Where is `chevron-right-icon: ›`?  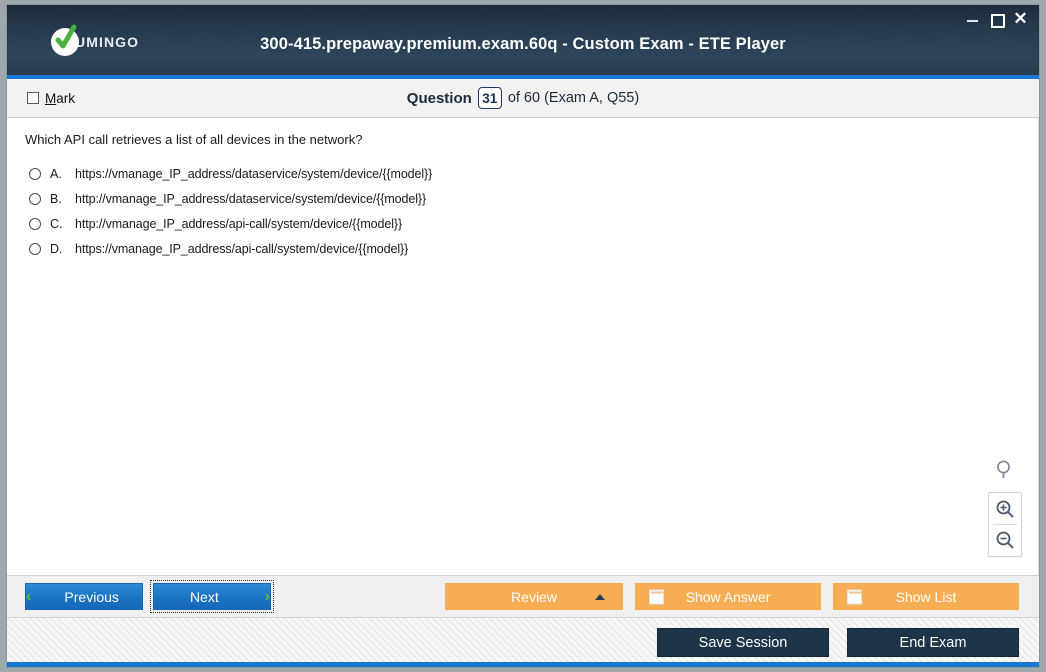
chevron-right-icon: › is located at coordinates (267, 596).